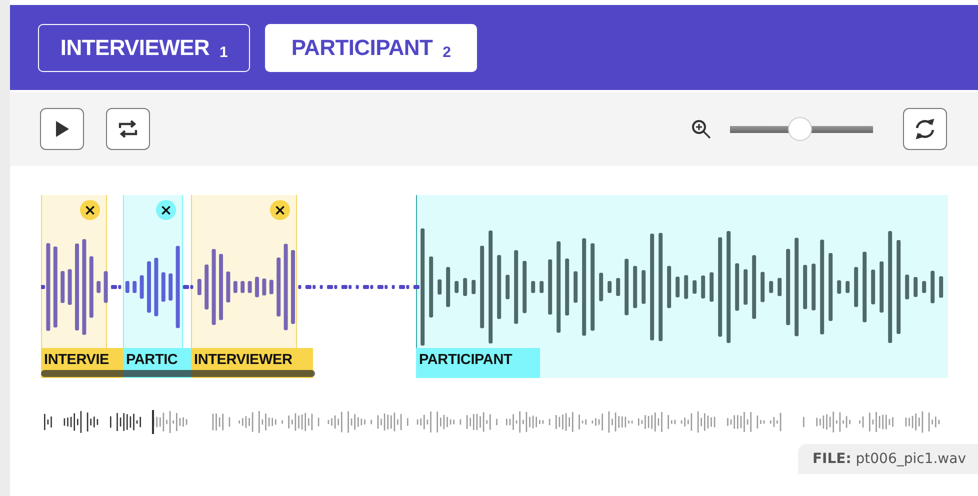  Describe the element at coordinates (371, 48) in the screenshot. I see `speaker-tab: PARTICIPANT 2` at that location.